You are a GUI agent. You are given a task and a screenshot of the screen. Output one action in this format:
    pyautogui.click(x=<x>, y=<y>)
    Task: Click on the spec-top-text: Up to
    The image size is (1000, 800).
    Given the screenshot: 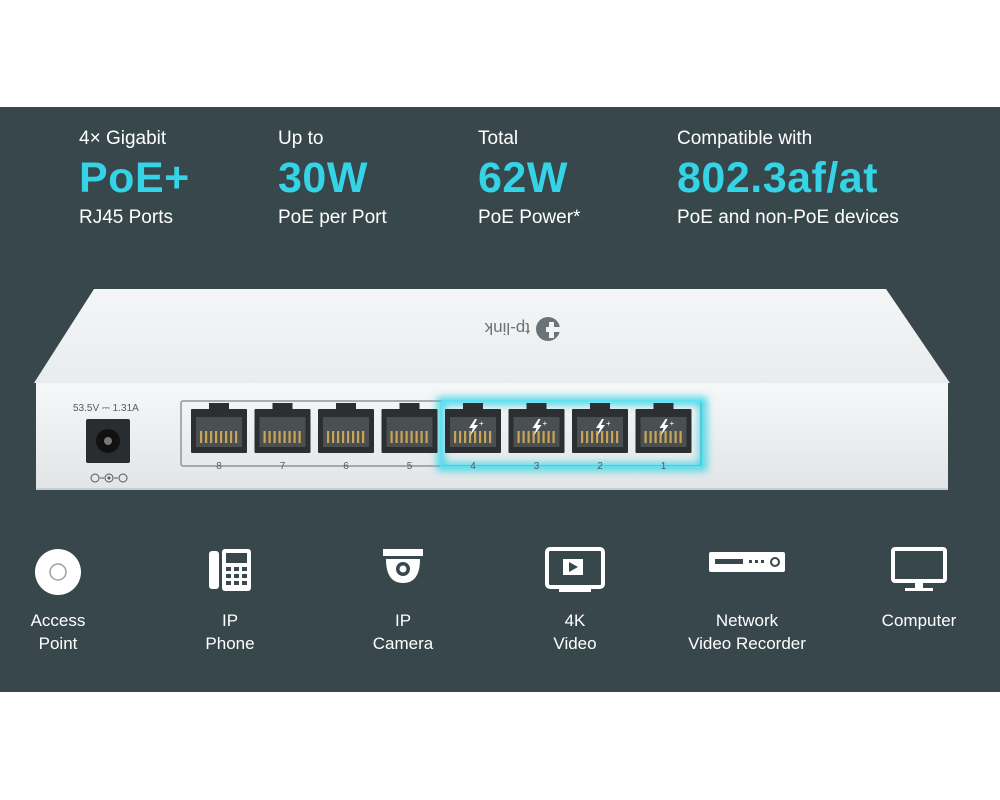 What is the action you would take?
    pyautogui.click(x=301, y=138)
    